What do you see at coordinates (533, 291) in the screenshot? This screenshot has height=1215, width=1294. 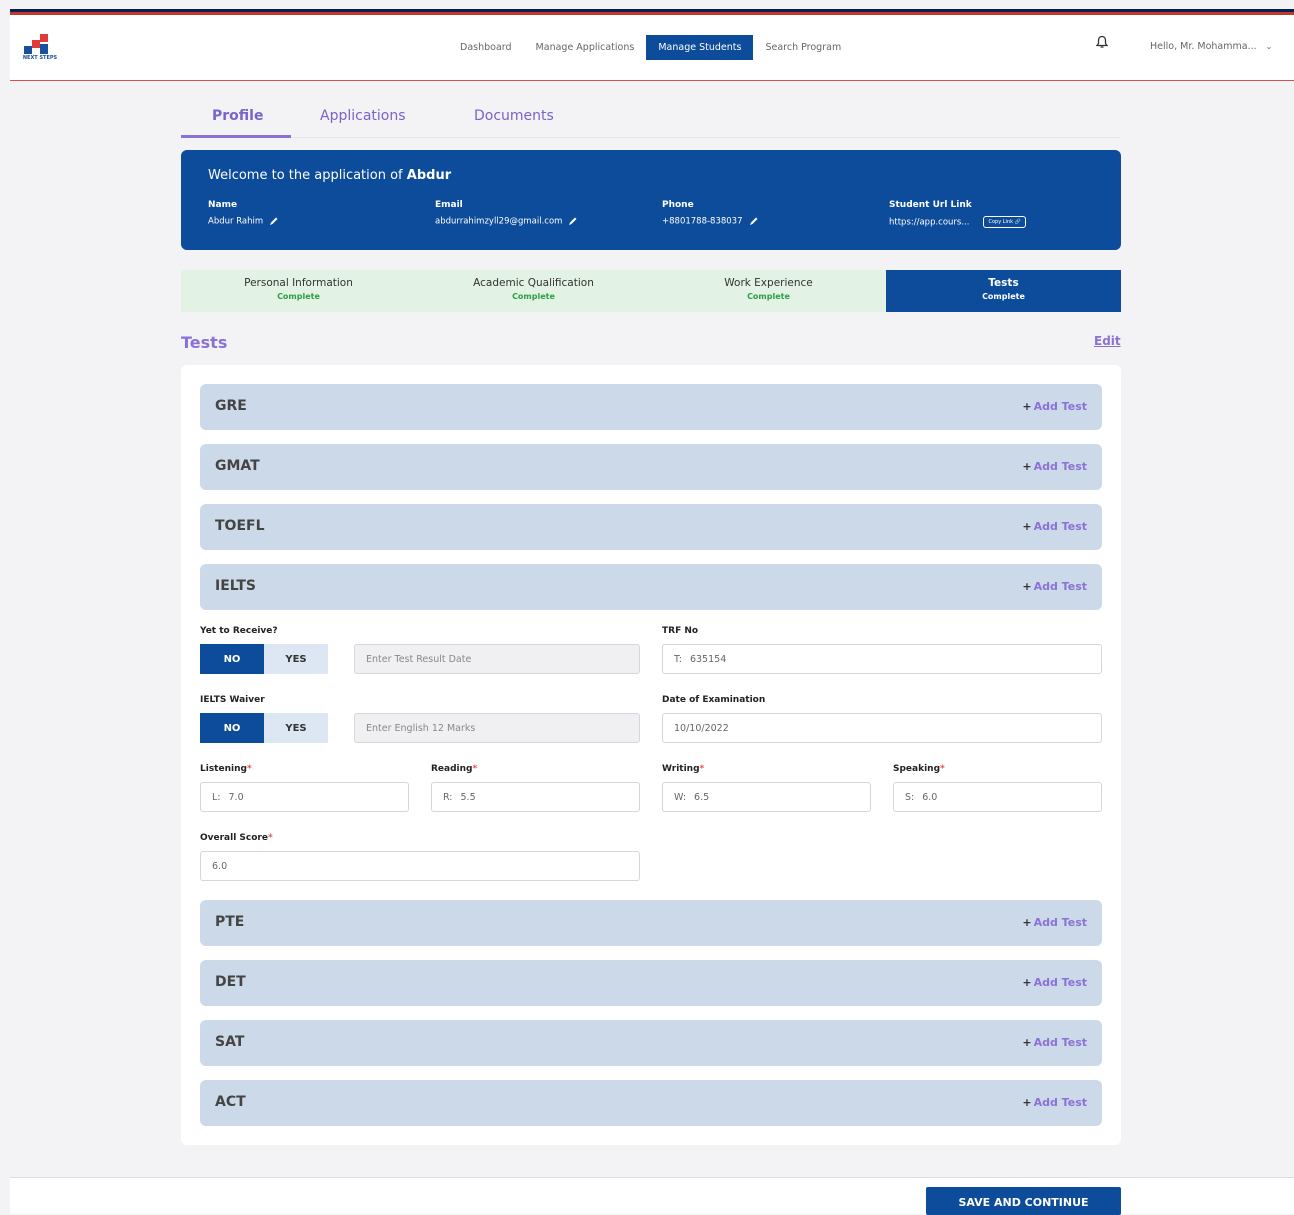 I see `step-academic-qualification: Academic Qualification Complete` at bounding box center [533, 291].